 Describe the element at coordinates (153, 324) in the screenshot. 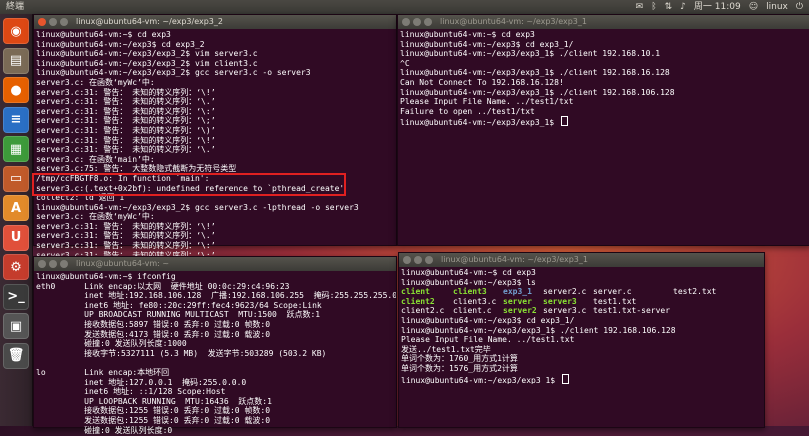

I see `terminal-line: 接收数据包:5897 错误:0 丢弃:0 过载:0 帧数:0` at that location.